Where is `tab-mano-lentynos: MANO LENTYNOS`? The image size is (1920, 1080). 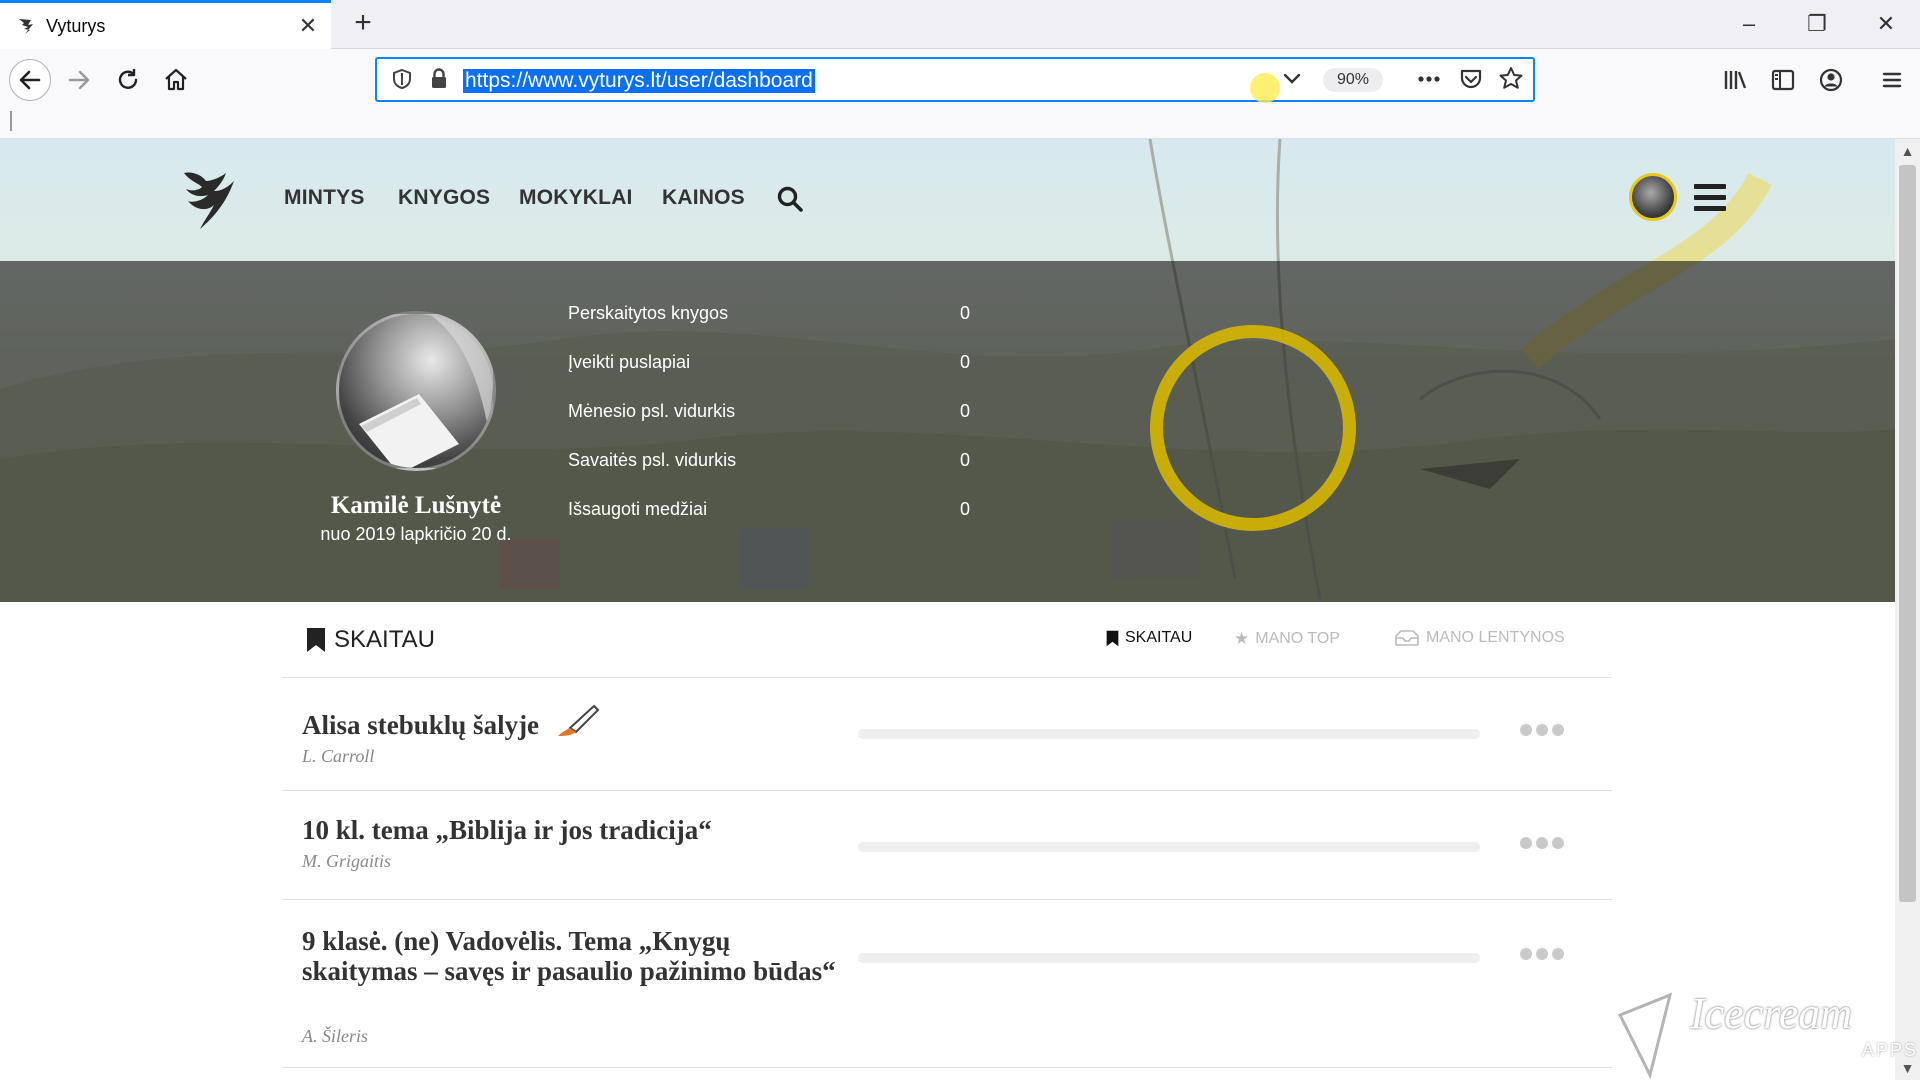 tab-mano-lentynos: MANO LENTYNOS is located at coordinates (1479, 638).